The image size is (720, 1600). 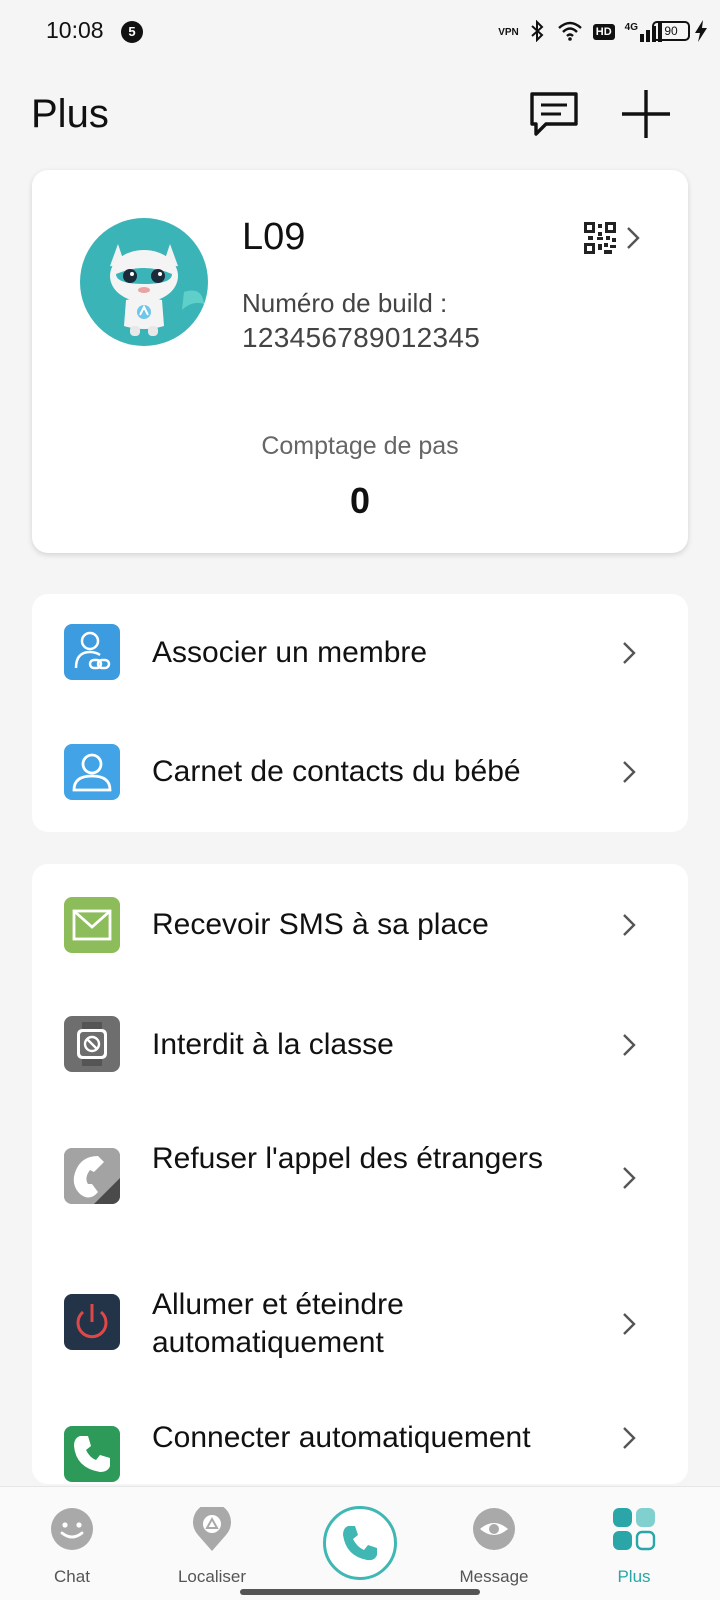 I want to click on watch-block-icon, so click(x=92, y=1044).